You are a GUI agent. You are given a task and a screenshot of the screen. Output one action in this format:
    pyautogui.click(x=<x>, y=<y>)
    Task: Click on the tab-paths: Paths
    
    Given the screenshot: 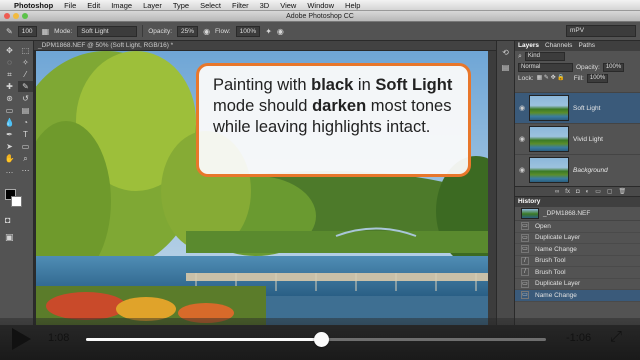 What is the action you would take?
    pyautogui.click(x=586, y=46)
    